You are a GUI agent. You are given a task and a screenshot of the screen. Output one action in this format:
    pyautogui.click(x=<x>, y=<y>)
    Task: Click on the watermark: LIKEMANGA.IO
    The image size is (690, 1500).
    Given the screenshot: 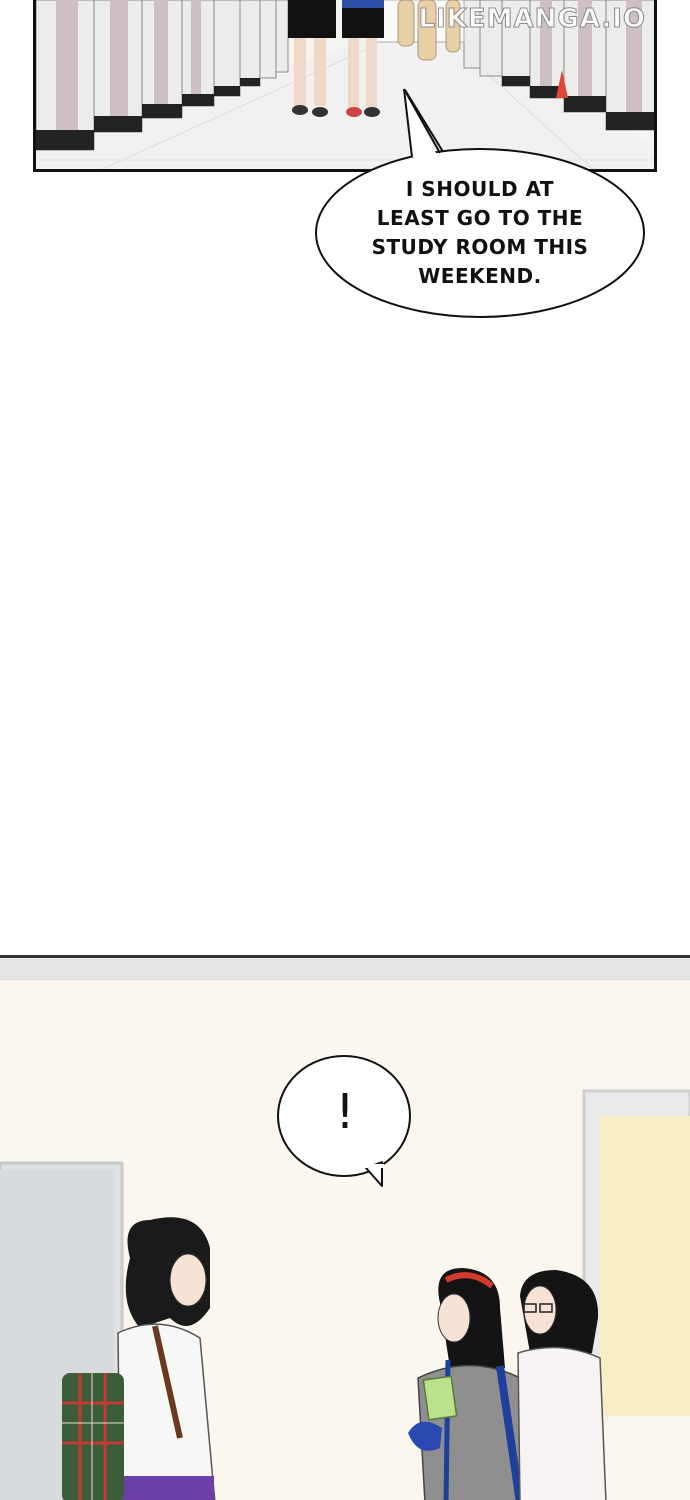 What is the action you would take?
    pyautogui.click(x=532, y=19)
    